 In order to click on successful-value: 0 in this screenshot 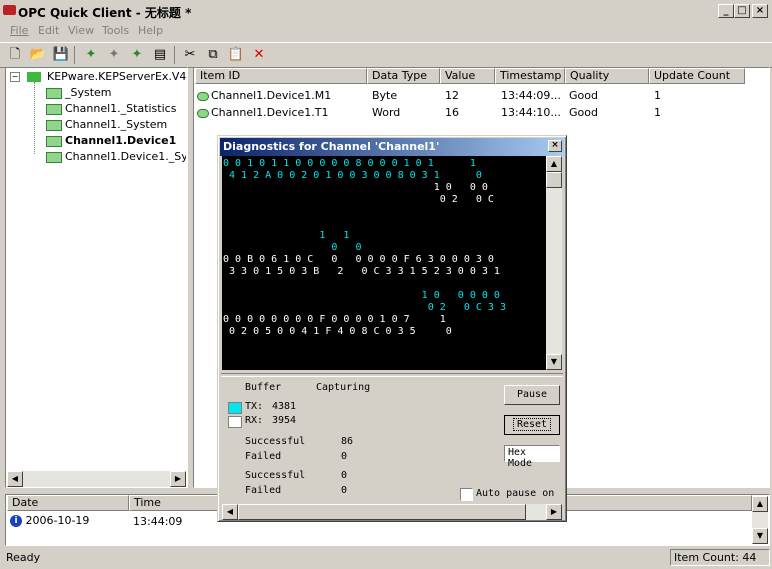, I will do `click(344, 475)`.